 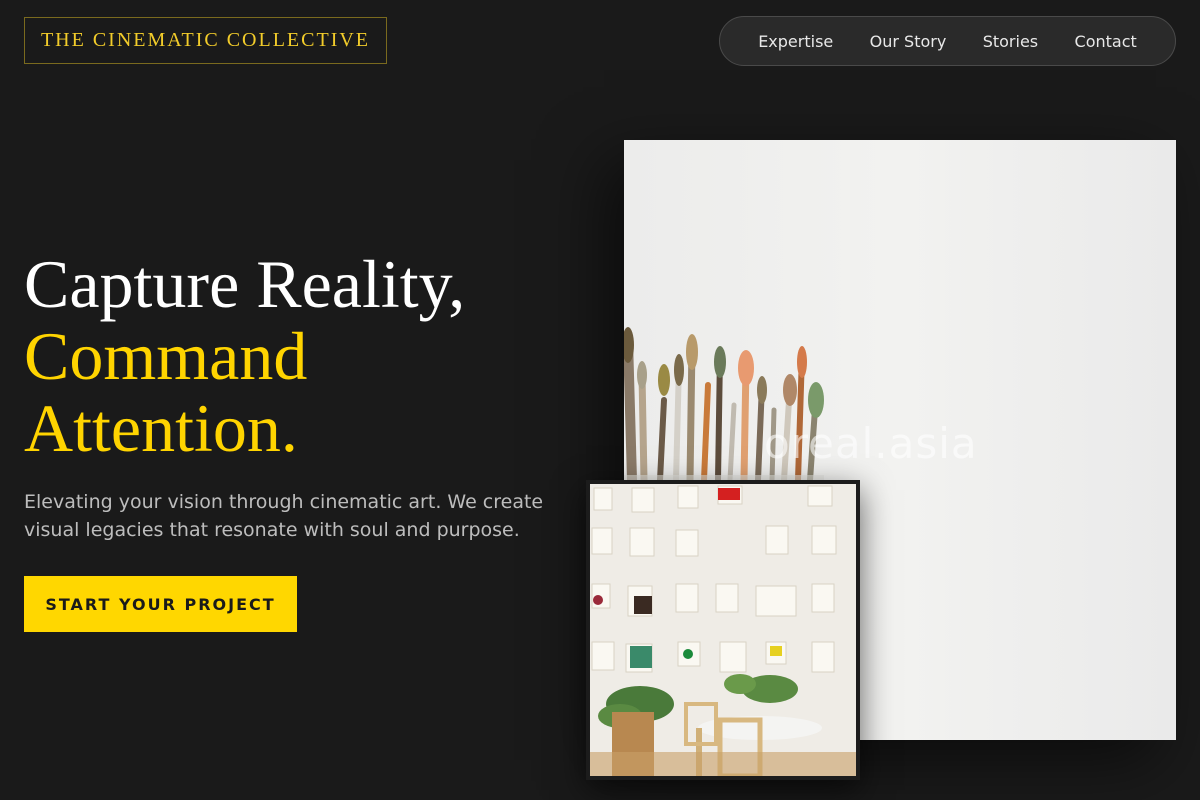 I want to click on nav-link-stories: Stories, so click(x=1010, y=41).